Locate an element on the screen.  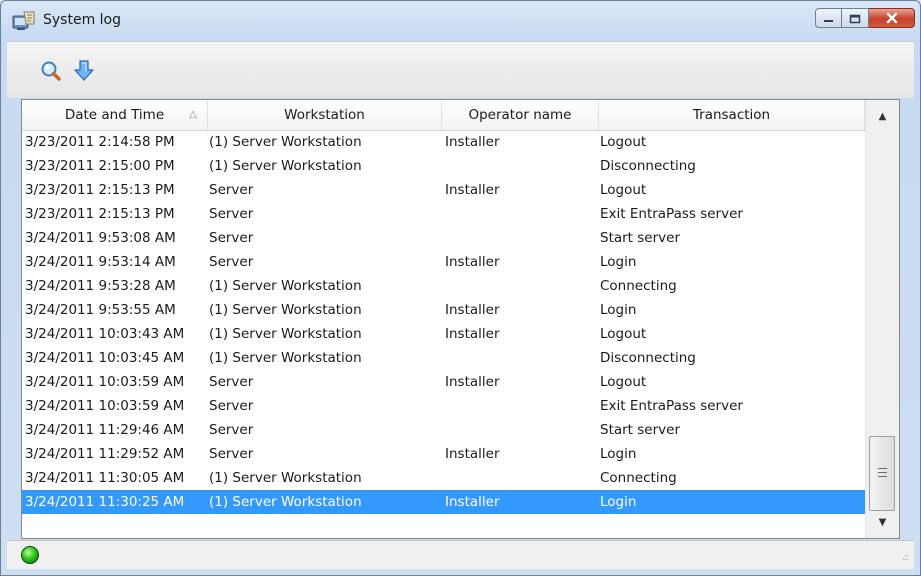
search-button is located at coordinates (51, 73).